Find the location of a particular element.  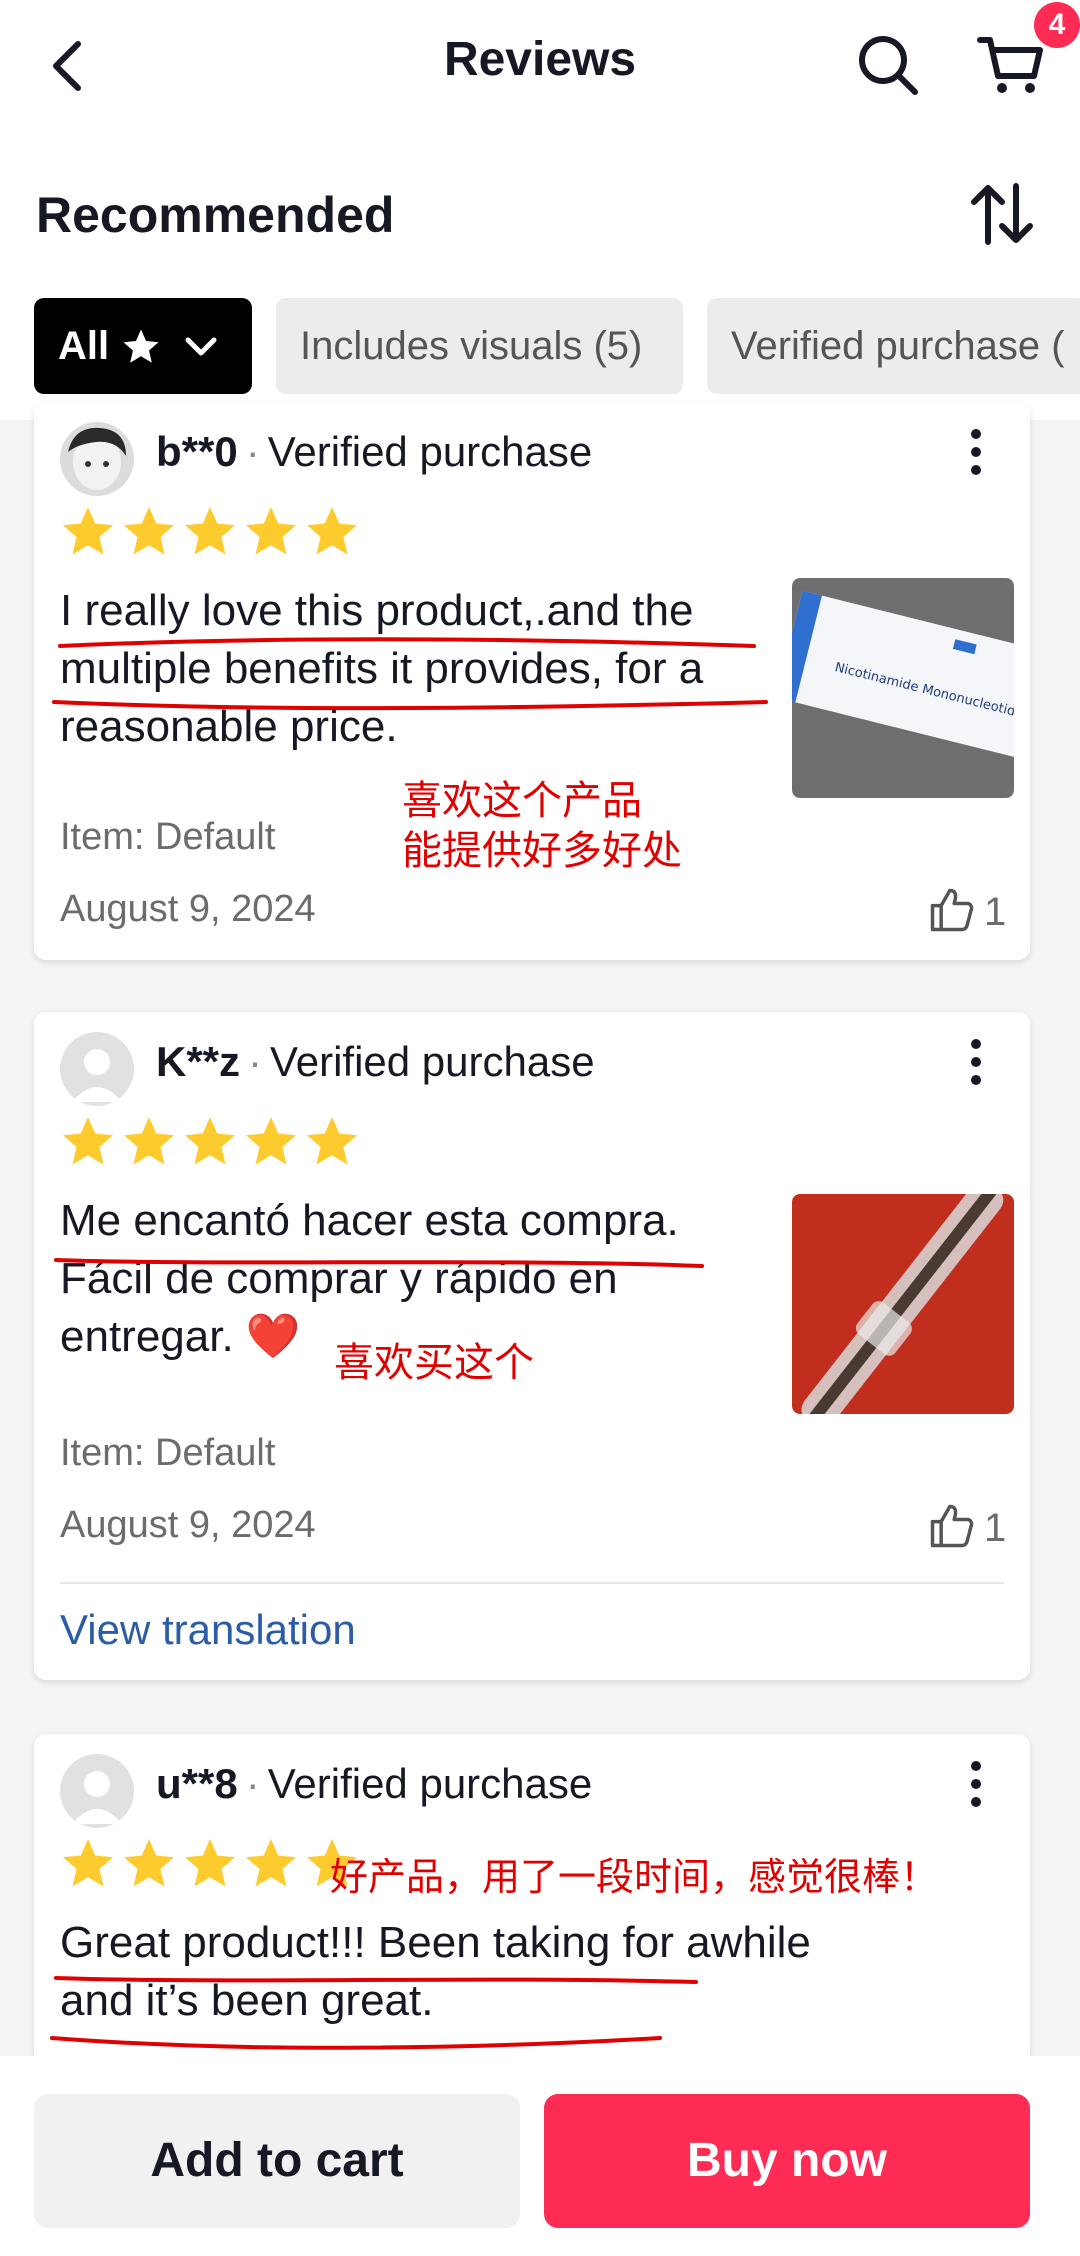

sort-button is located at coordinates (1002, 214).